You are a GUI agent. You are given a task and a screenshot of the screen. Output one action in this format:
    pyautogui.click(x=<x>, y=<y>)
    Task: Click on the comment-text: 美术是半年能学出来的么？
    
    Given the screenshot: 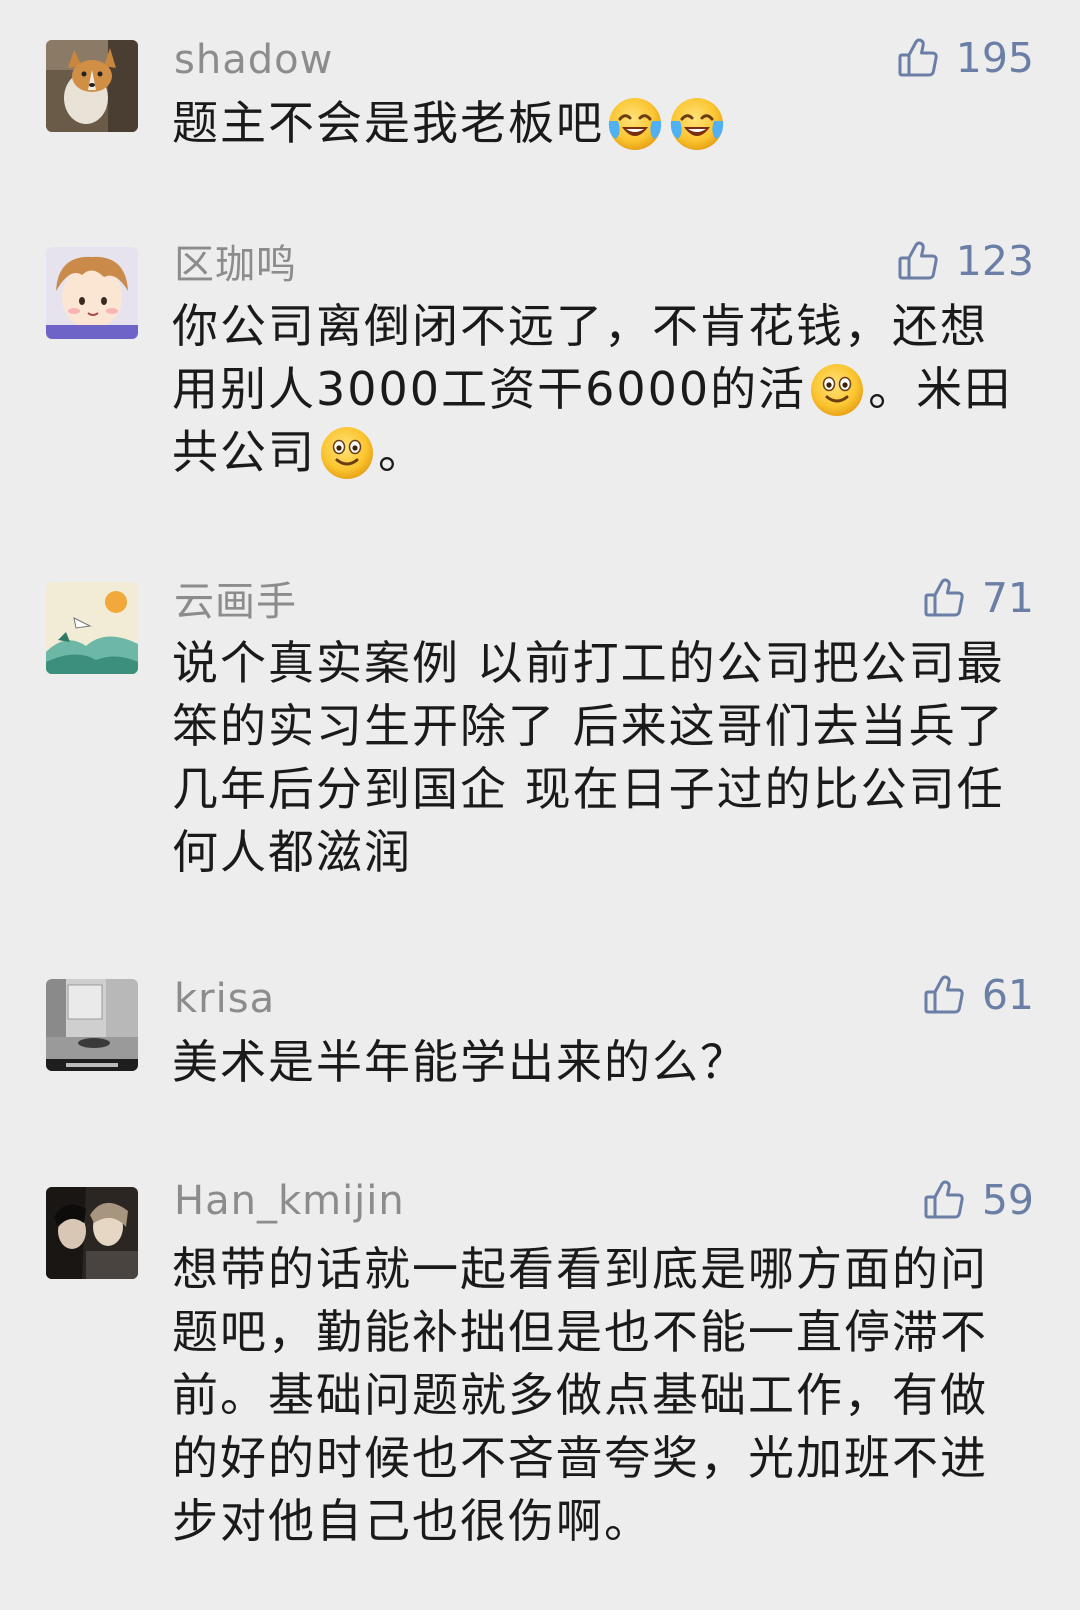 What is the action you would take?
    pyautogui.click(x=460, y=1062)
    